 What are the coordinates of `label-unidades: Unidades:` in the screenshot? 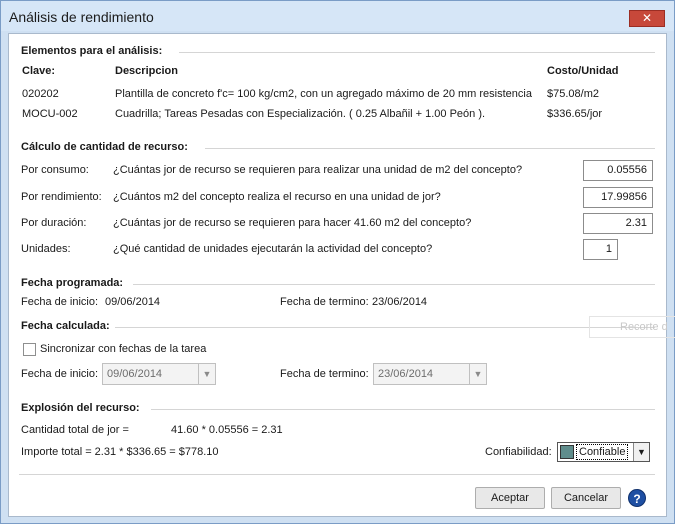 It's located at (46, 249).